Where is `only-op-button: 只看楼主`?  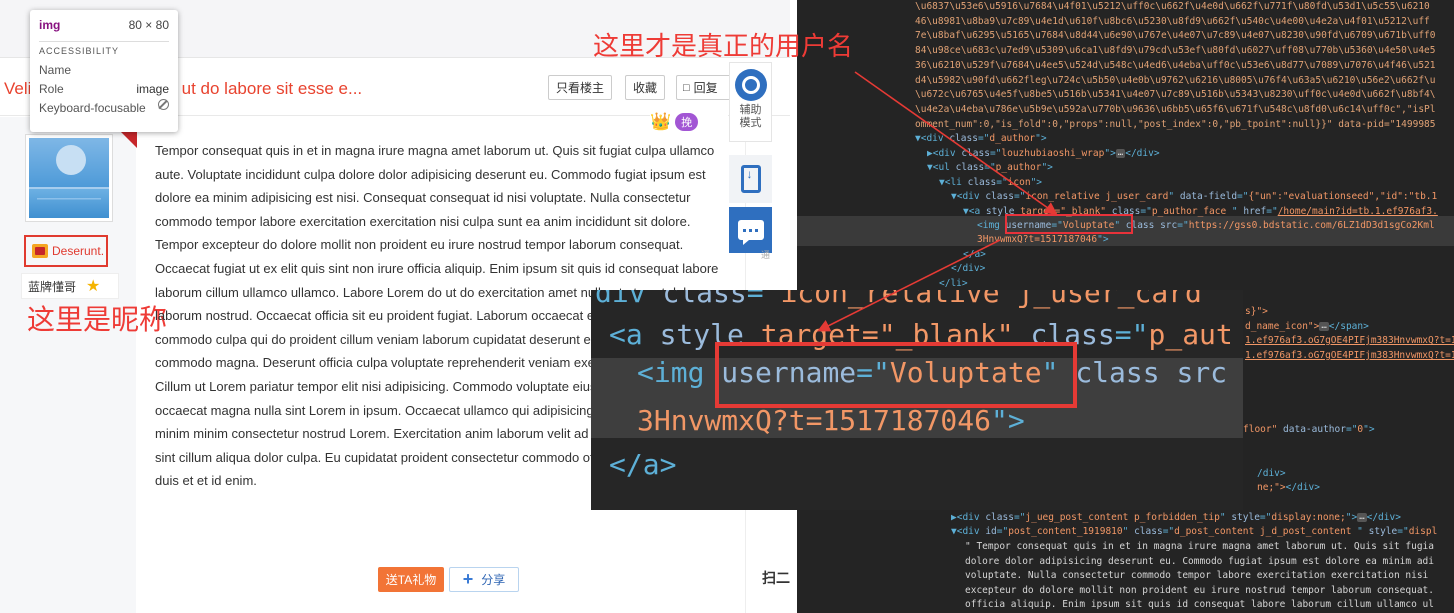
only-op-button: 只看楼主 is located at coordinates (580, 87).